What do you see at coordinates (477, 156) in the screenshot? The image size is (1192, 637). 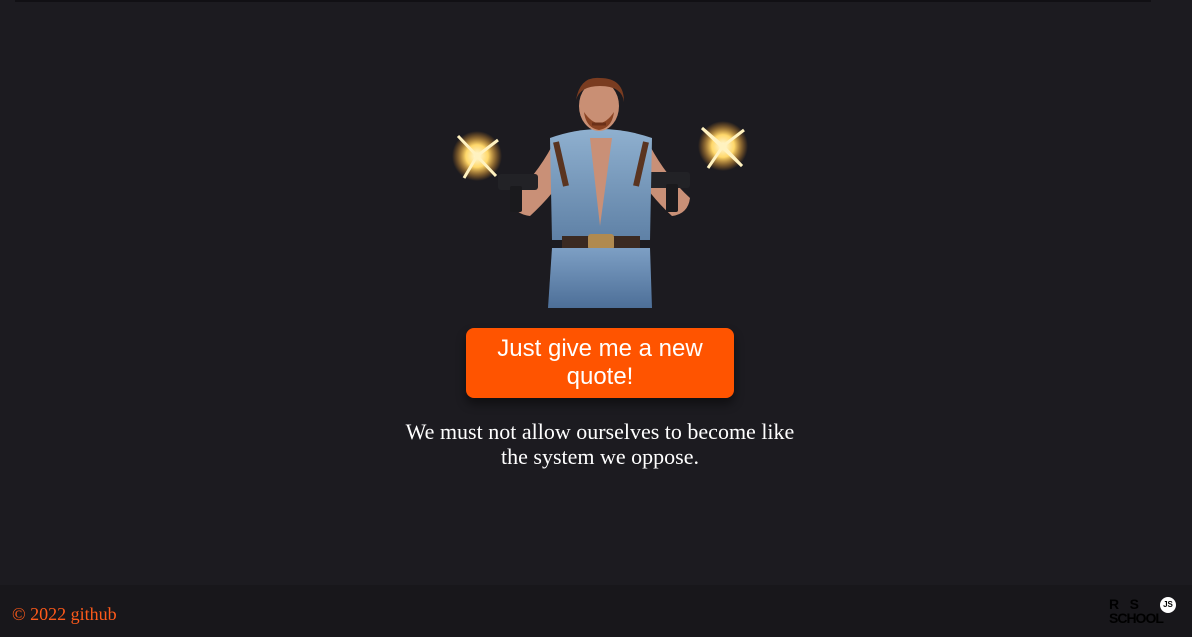 I see `muzzle-flash-left` at bounding box center [477, 156].